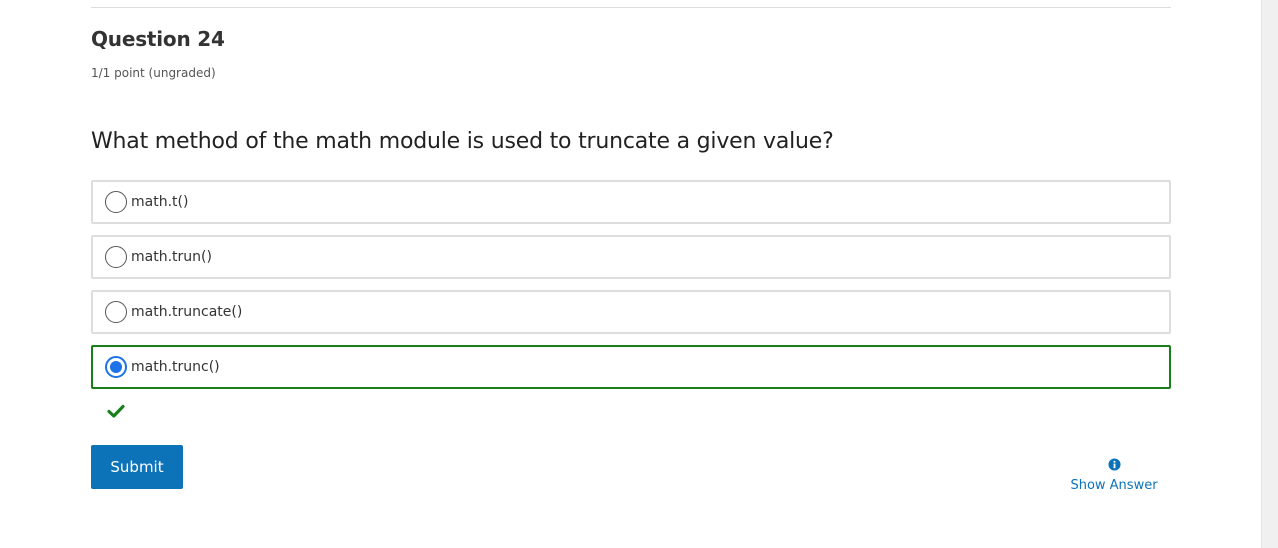 This screenshot has height=548, width=1278. I want to click on option-label: math.t(), so click(160, 202).